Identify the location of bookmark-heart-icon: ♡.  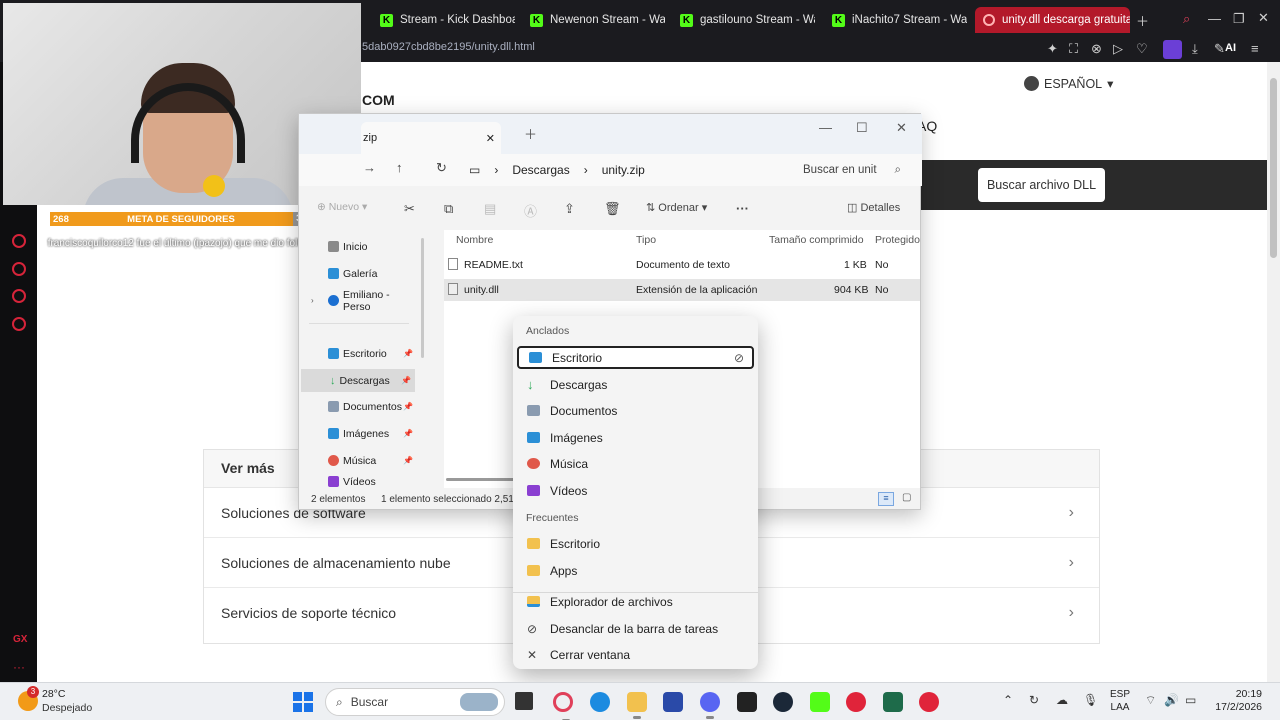
(1142, 49).